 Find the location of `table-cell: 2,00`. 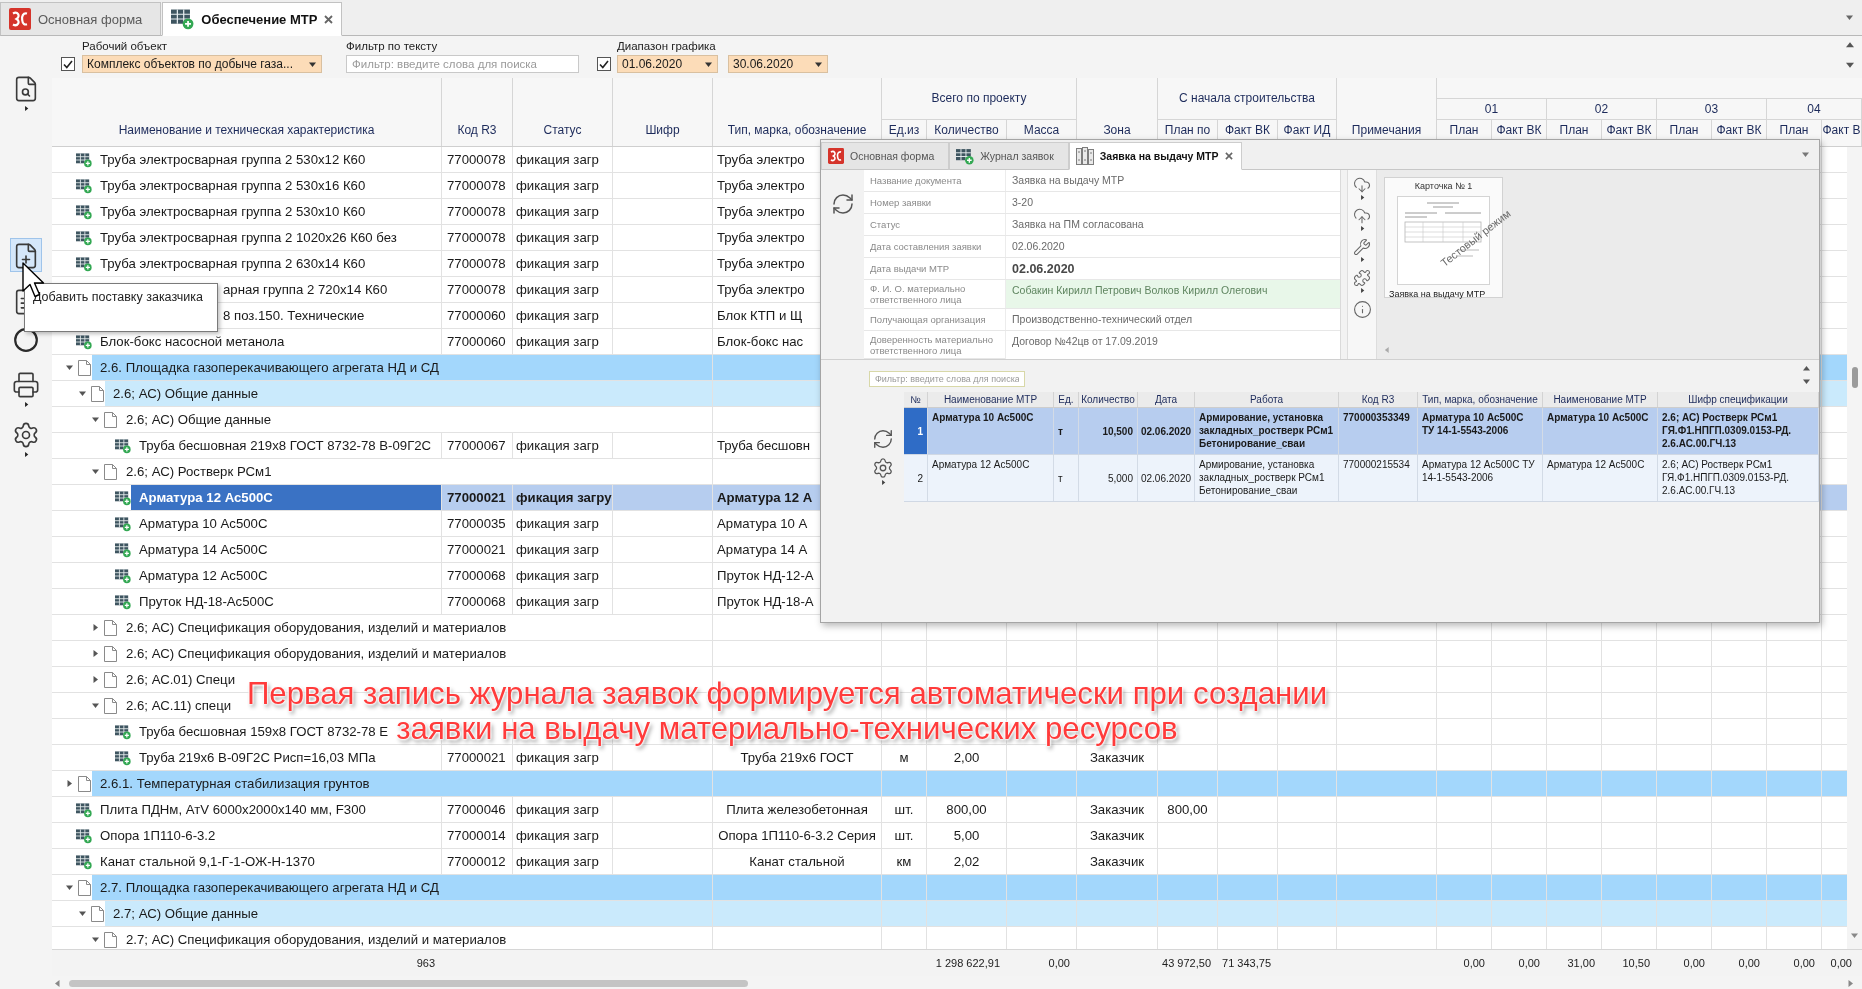

table-cell: 2,00 is located at coordinates (967, 757).